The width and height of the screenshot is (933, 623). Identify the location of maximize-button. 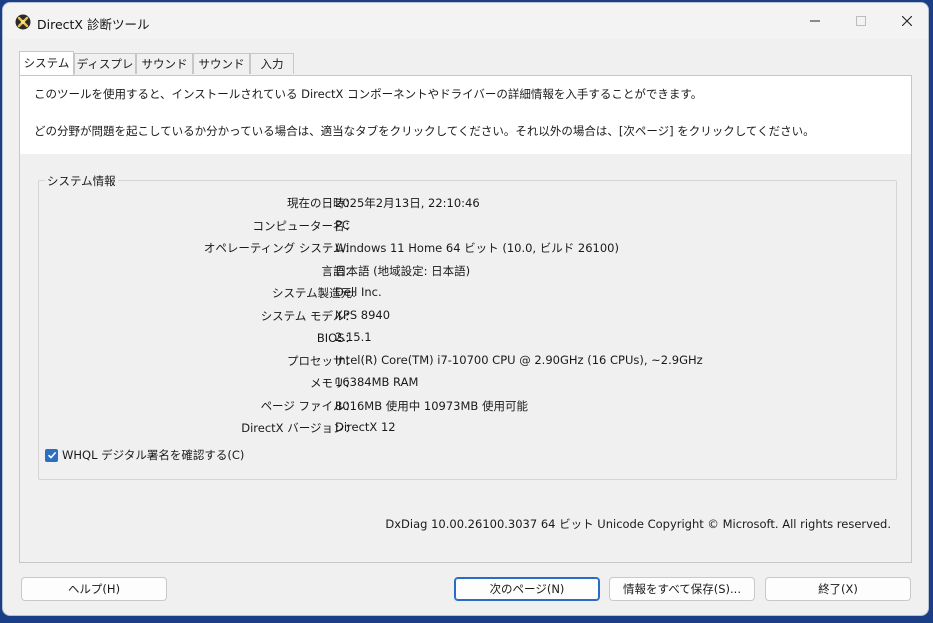
(861, 21).